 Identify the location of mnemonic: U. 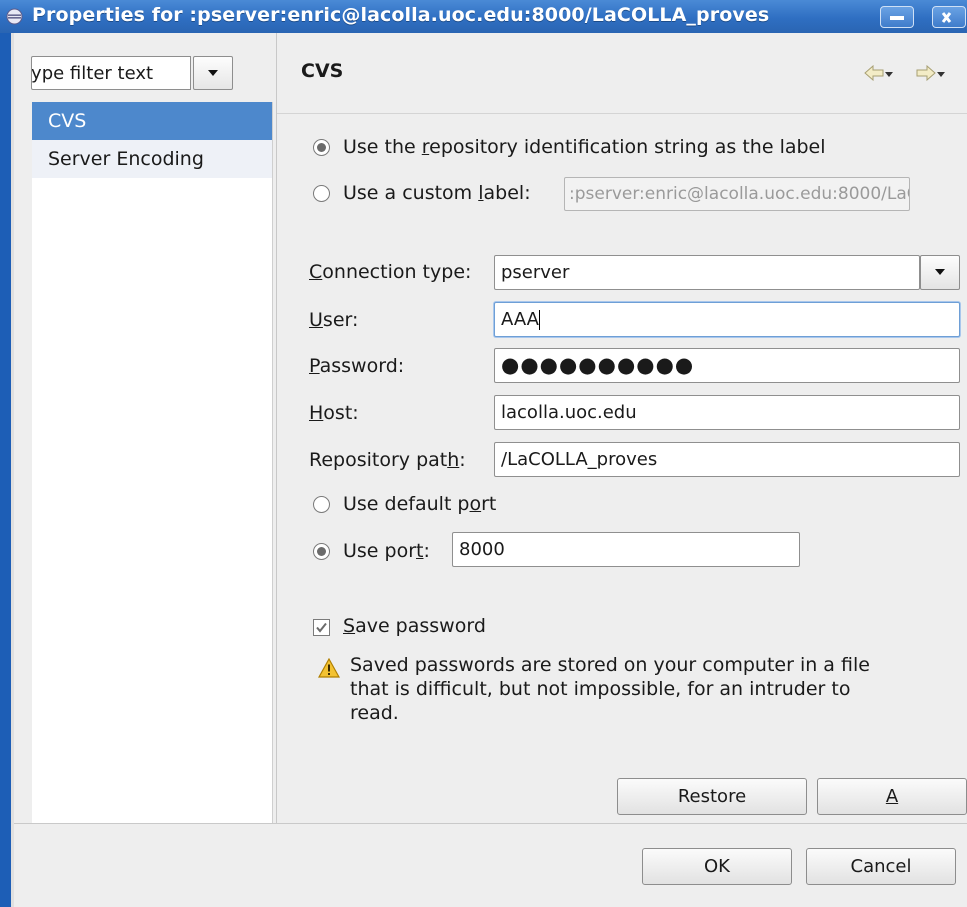
(316, 320).